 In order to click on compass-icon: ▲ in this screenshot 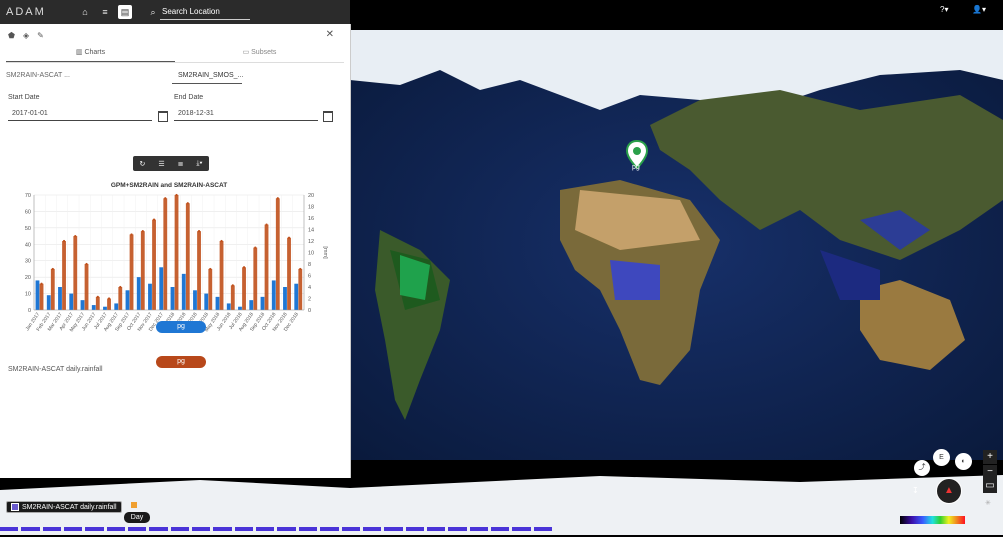, I will do `click(949, 491)`.